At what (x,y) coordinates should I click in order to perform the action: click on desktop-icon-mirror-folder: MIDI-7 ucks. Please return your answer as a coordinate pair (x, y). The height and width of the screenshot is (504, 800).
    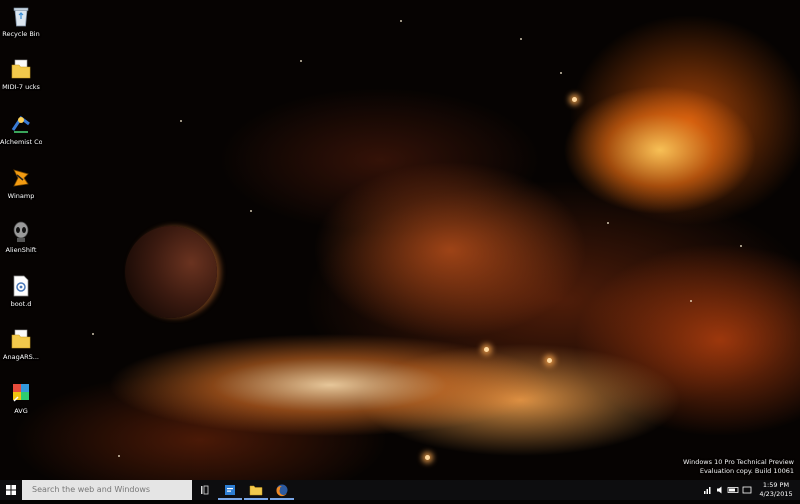
    Looking at the image, I should click on (21, 74).